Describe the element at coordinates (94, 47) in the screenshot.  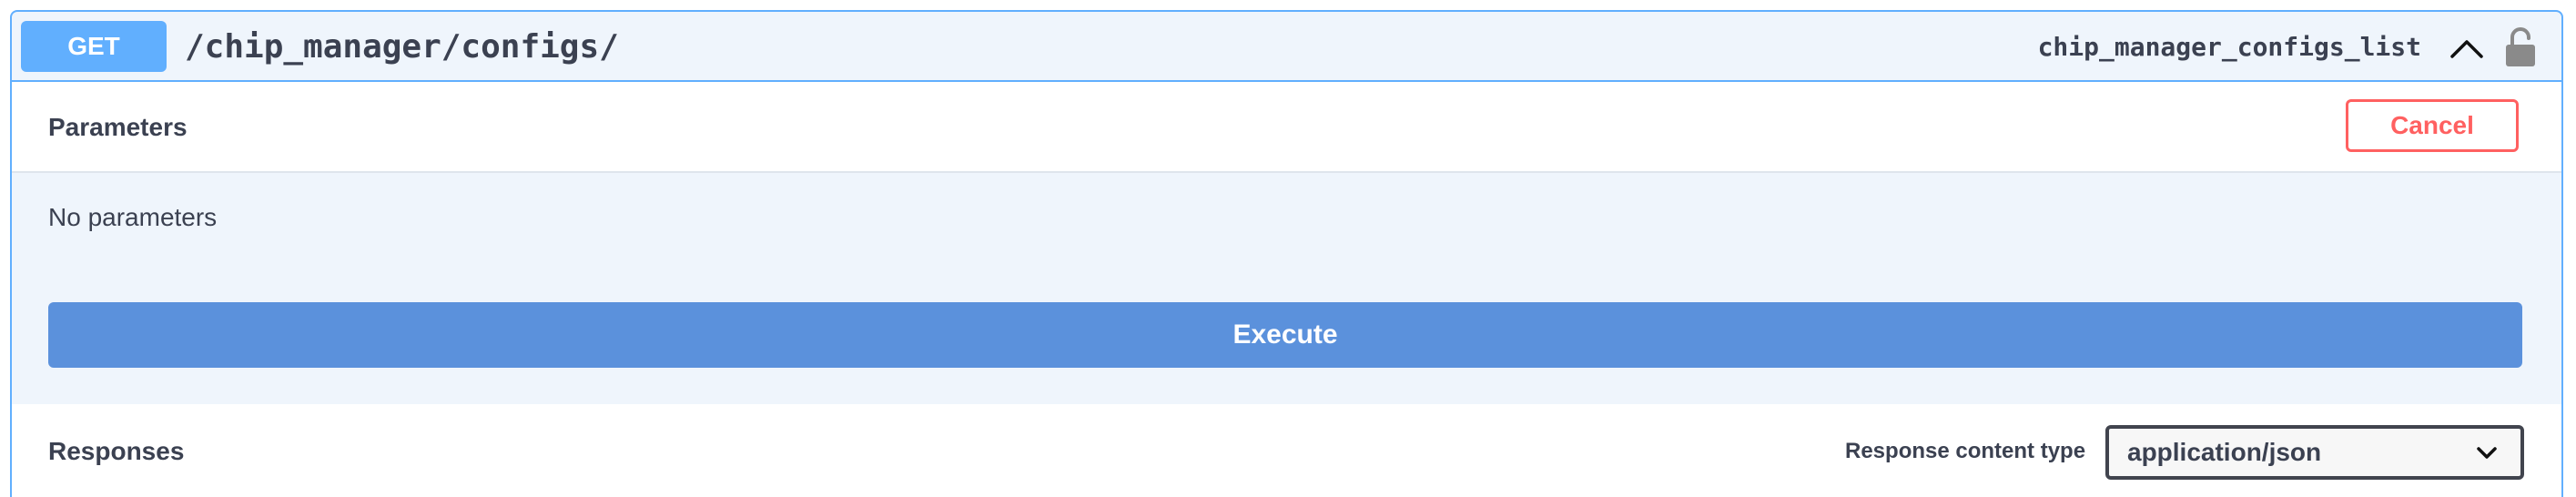
I see `http-method-badge: GET` at that location.